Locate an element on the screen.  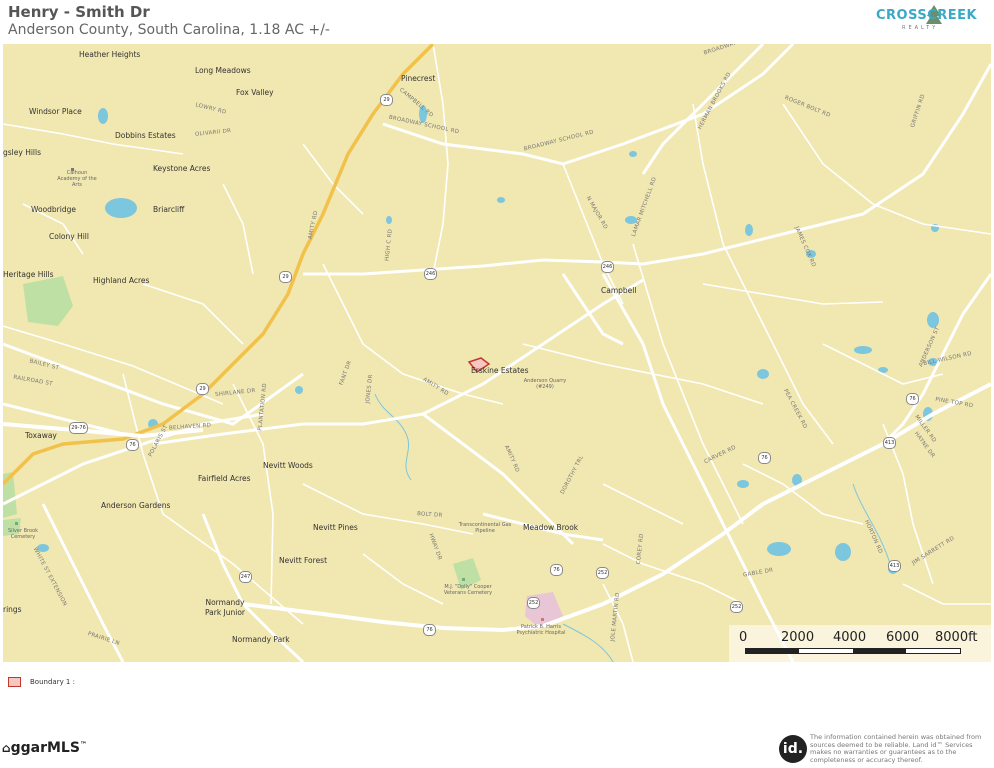
place-label: gsley Hills is located at coordinates (22, 152).